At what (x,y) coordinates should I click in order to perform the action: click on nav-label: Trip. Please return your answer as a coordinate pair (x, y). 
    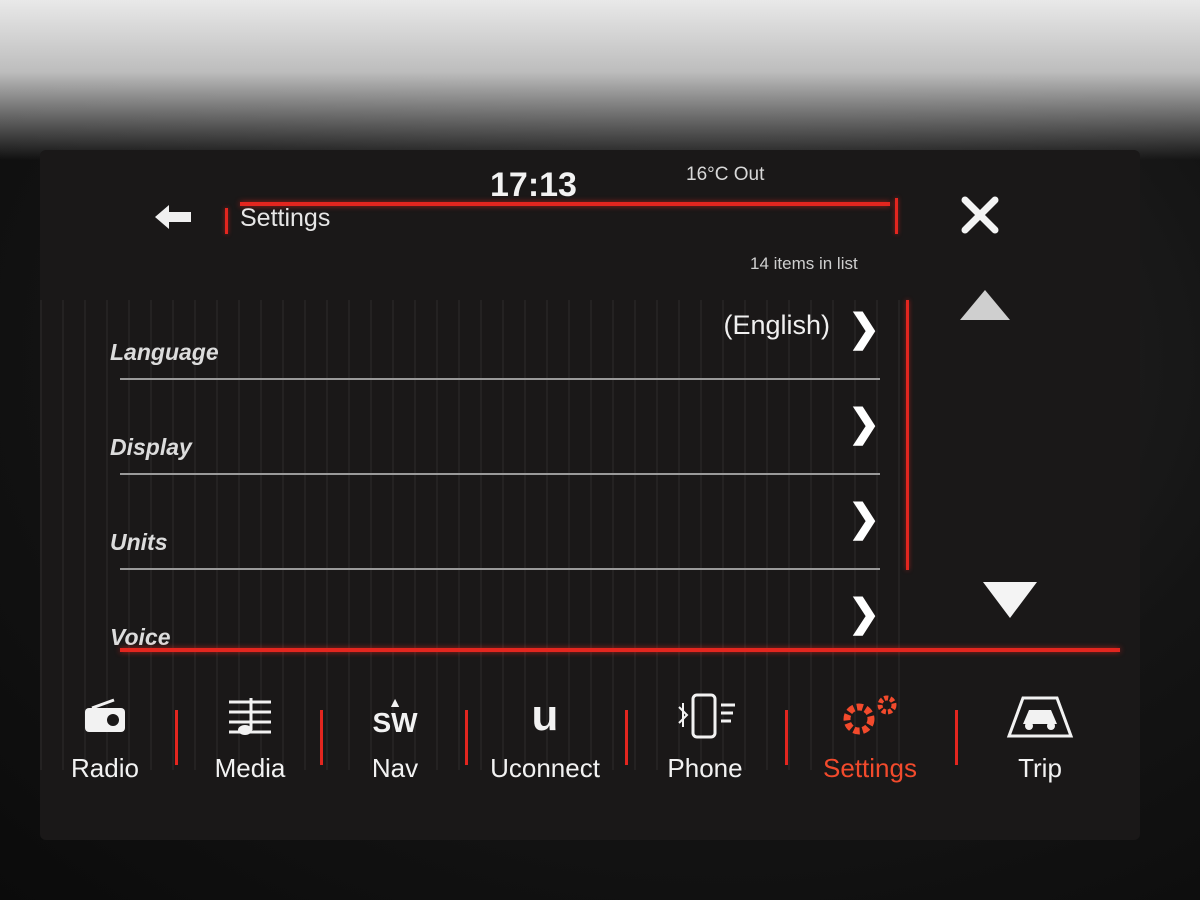
    Looking at the image, I should click on (1040, 768).